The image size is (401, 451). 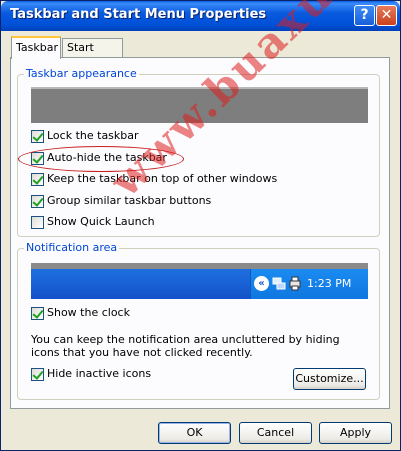 What do you see at coordinates (199, 281) in the screenshot?
I see `notification-preview: « 1:23 PM` at bounding box center [199, 281].